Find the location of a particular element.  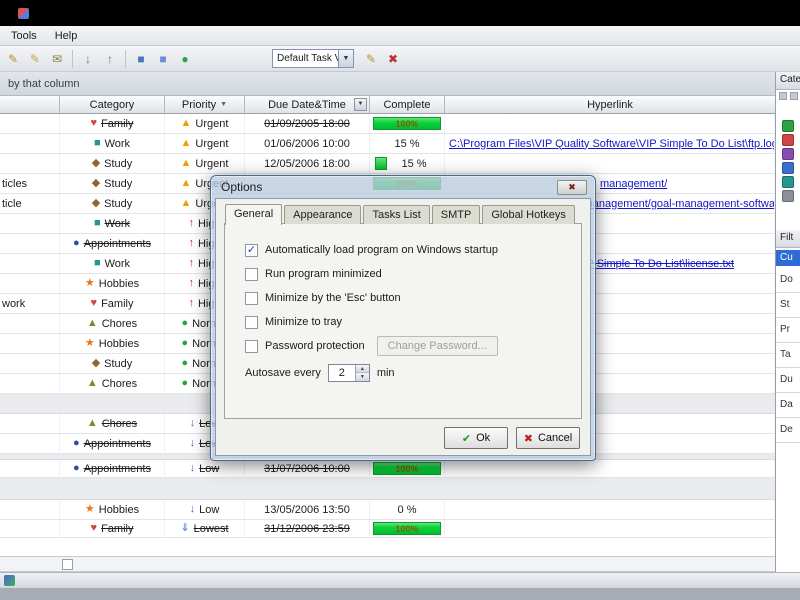

filter-list: Do St Pr Ta Du Da De is located at coordinates (788, 355).